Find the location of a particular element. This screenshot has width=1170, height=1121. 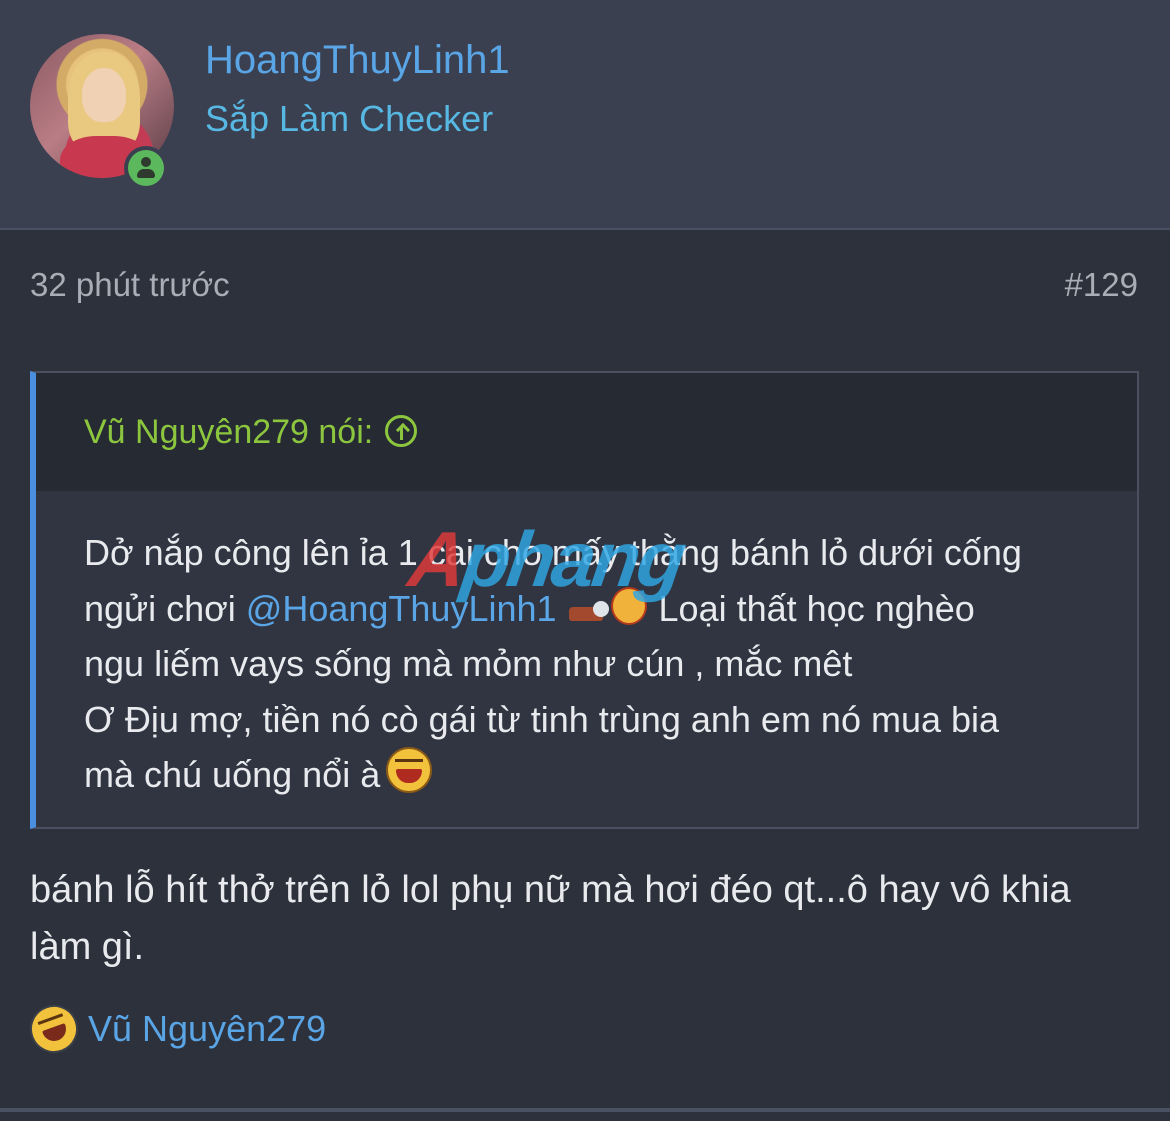

username-link: HoangThuyLinh1 is located at coordinates (357, 60).